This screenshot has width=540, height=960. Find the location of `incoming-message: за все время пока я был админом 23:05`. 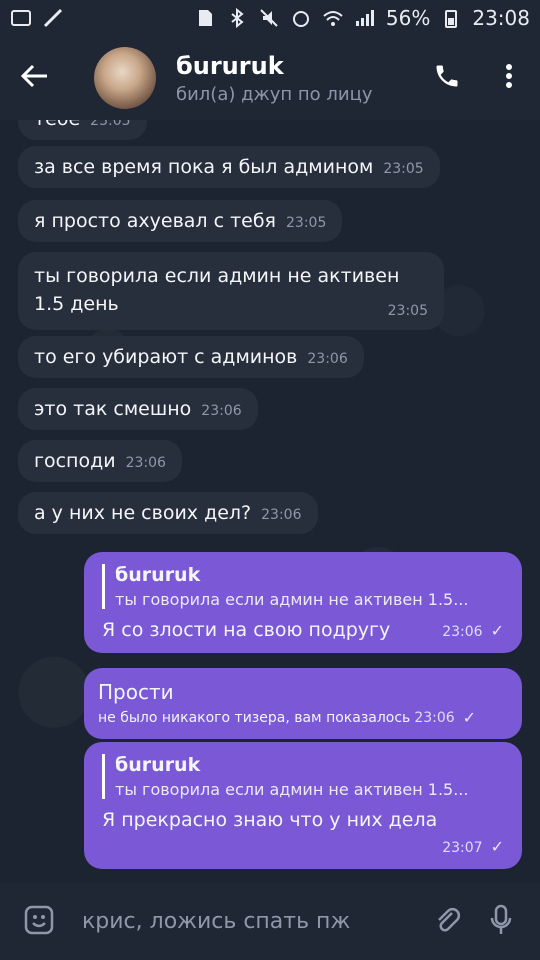

incoming-message: за все время пока я был админом 23:05 is located at coordinates (229, 167).